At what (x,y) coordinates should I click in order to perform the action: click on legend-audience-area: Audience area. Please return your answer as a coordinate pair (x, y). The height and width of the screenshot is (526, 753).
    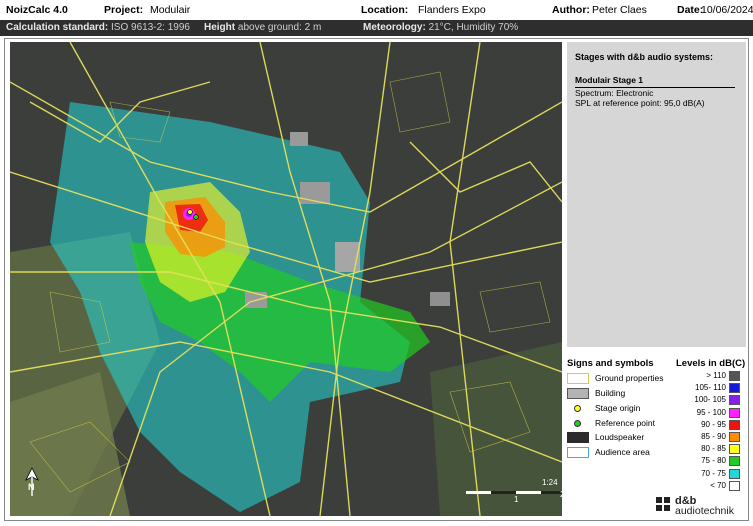
    Looking at the image, I should click on (622, 453).